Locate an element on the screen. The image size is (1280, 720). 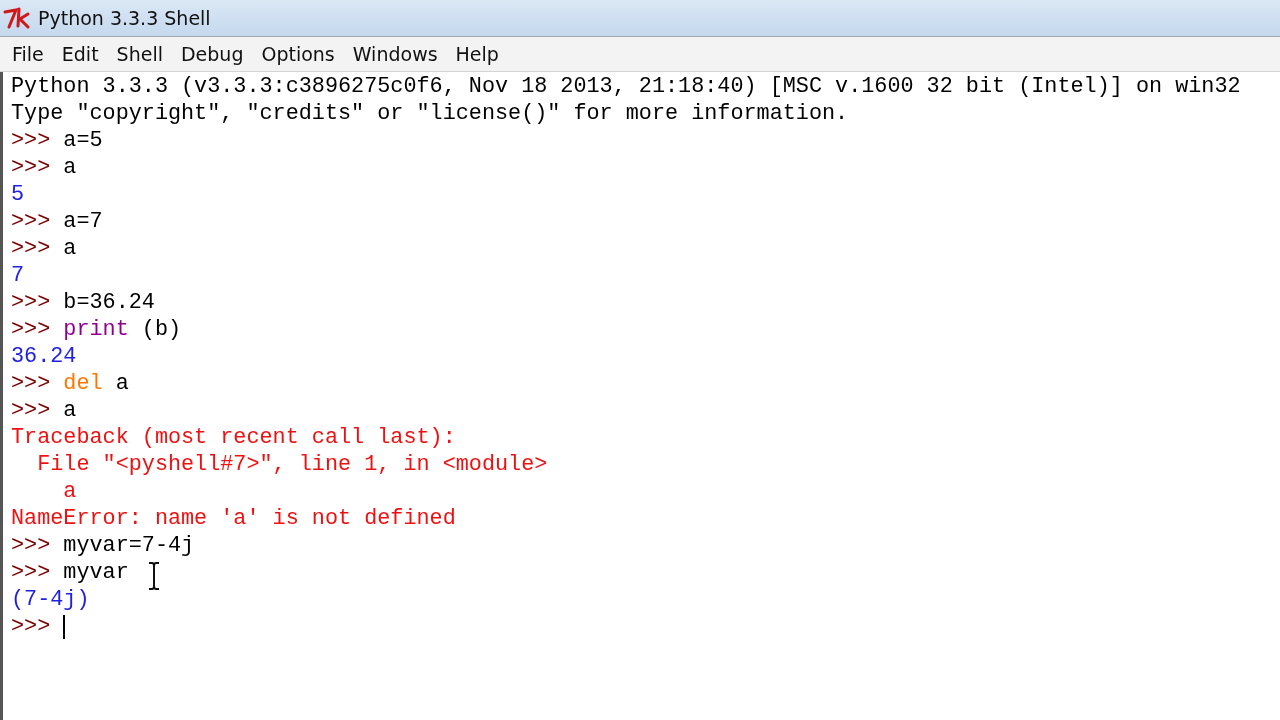
code-text: myvar is located at coordinates (96, 572).